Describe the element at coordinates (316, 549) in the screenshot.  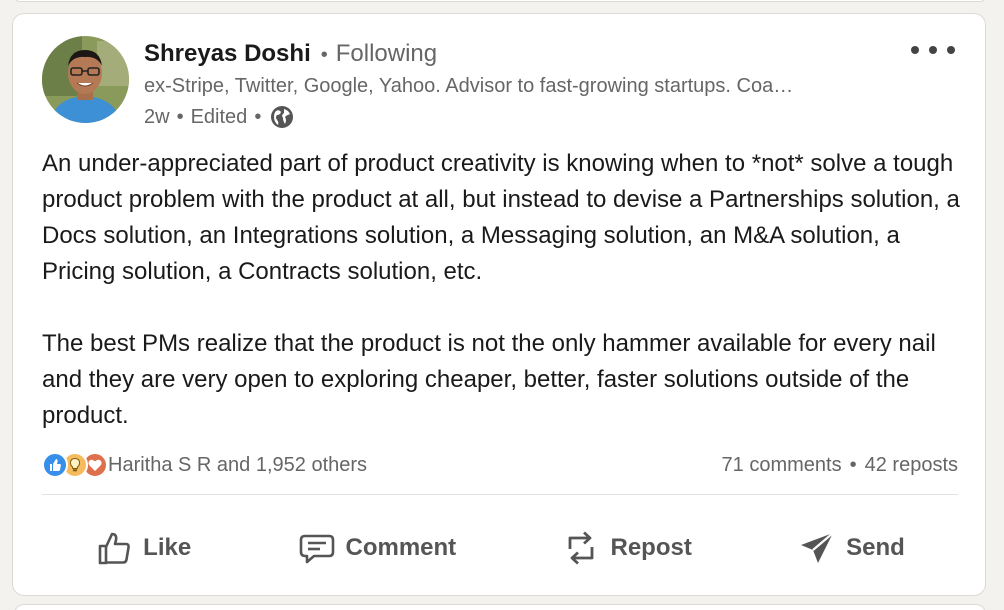
I see `comment-icon` at that location.